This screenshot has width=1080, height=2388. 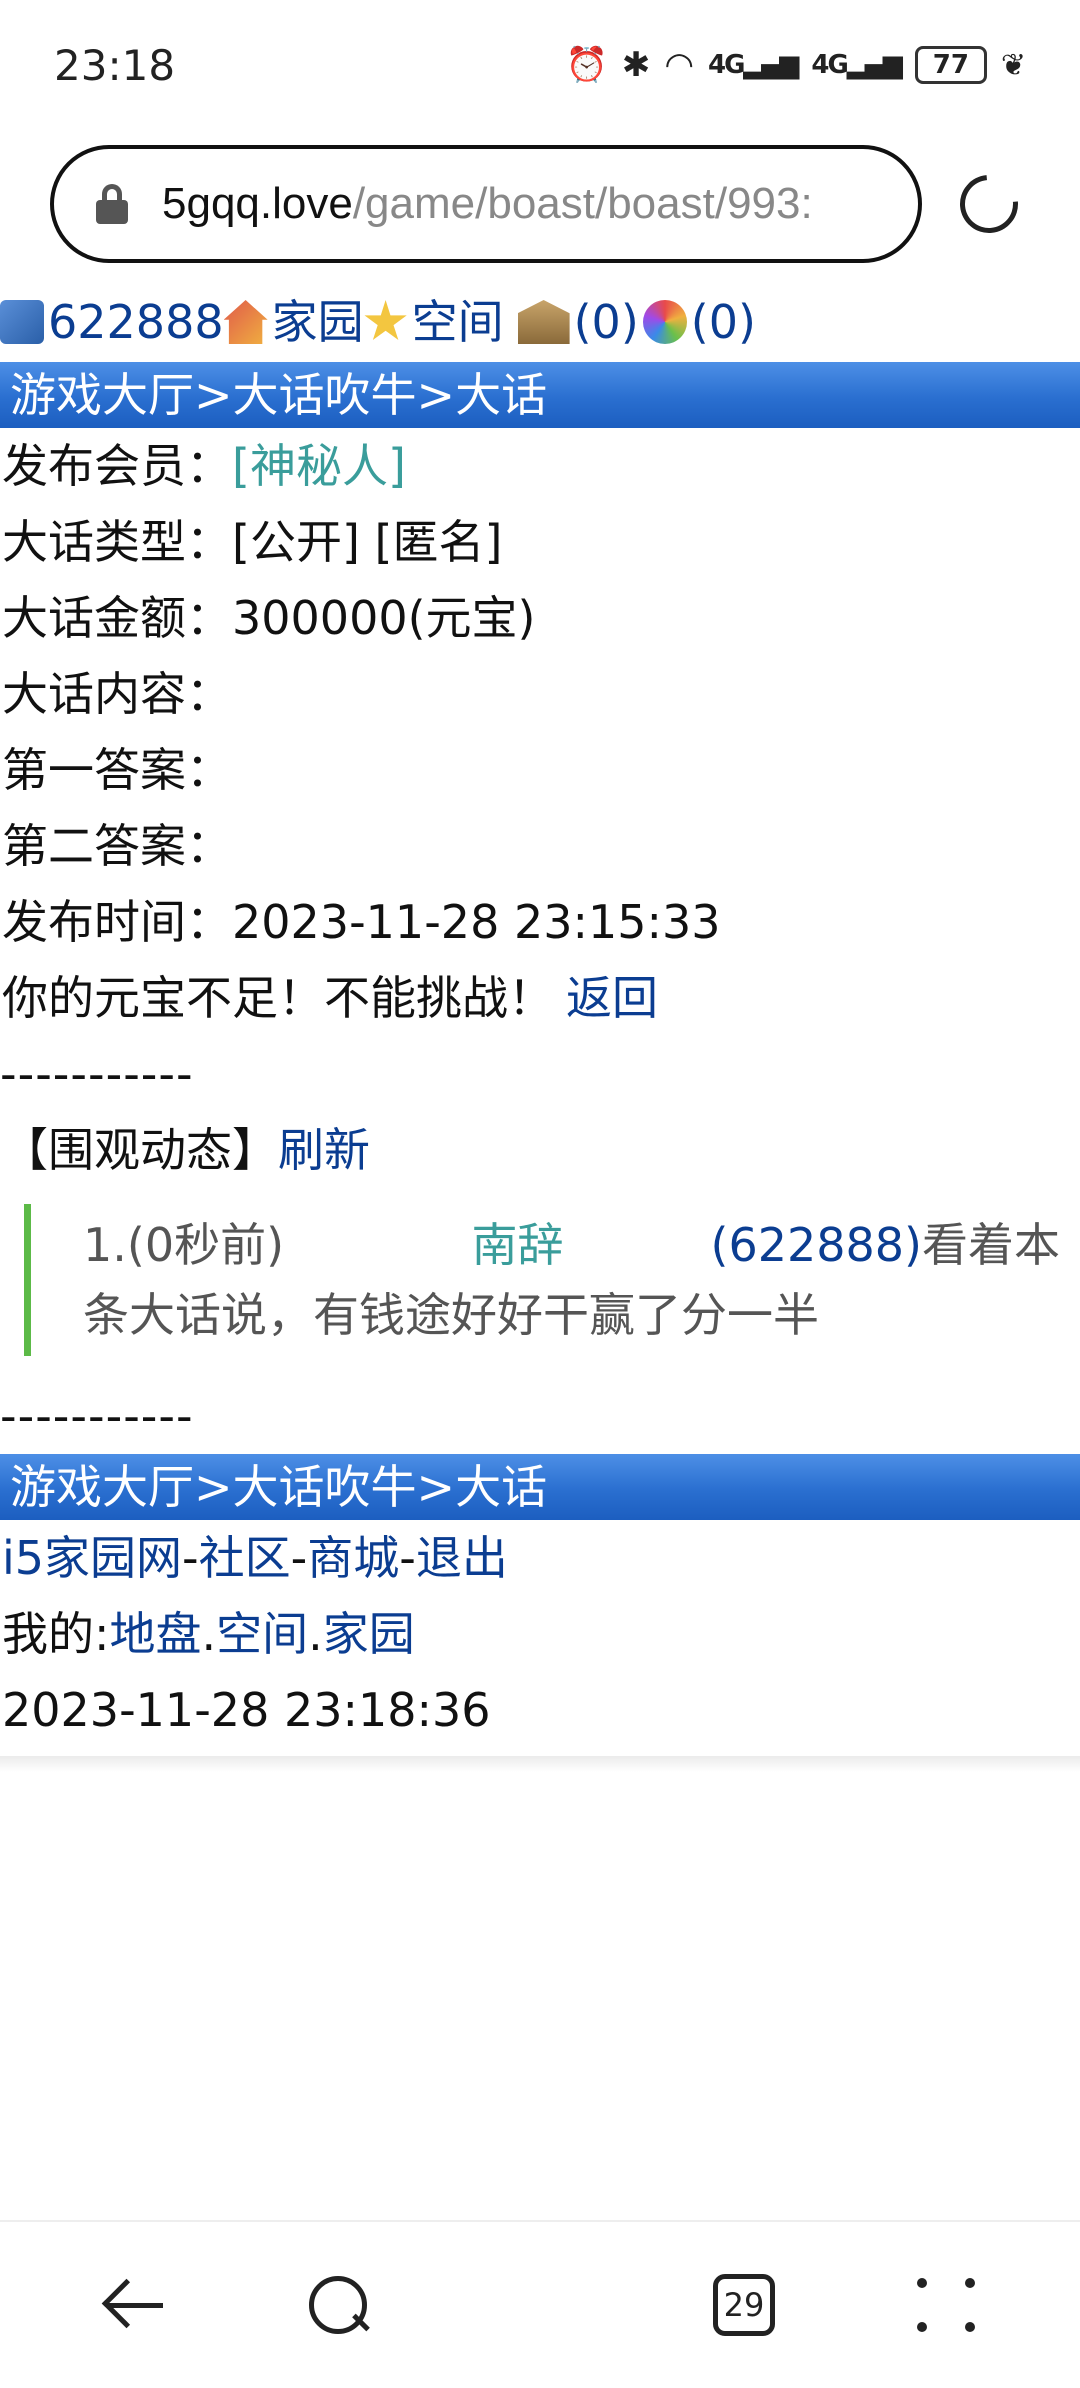 I want to click on tabs-icon: 29, so click(x=744, y=2305).